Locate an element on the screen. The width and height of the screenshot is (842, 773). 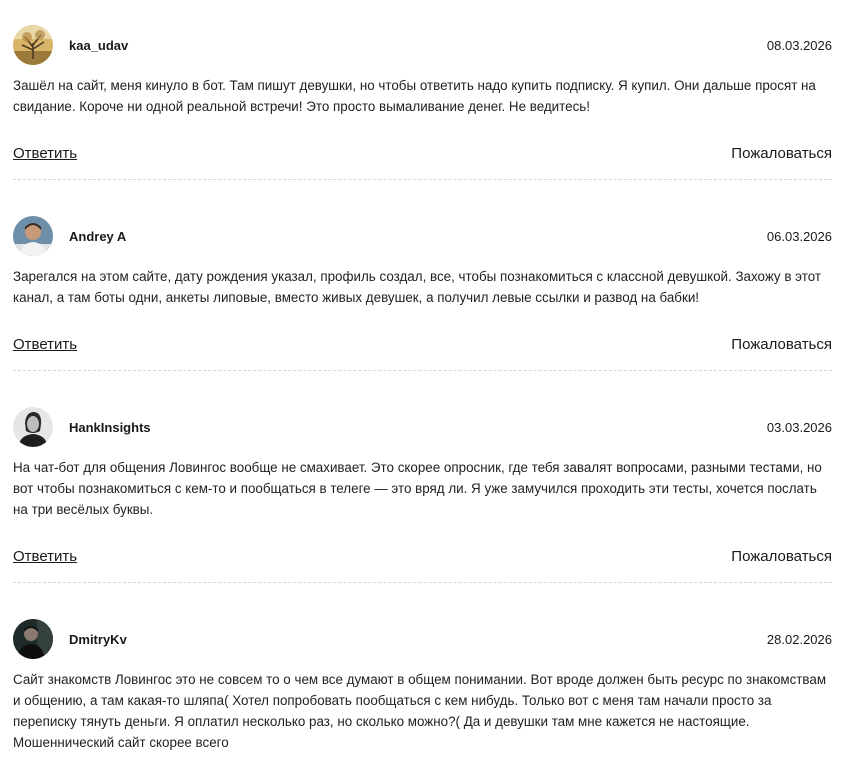
comment-date: 28.02.2026 is located at coordinates (799, 639).